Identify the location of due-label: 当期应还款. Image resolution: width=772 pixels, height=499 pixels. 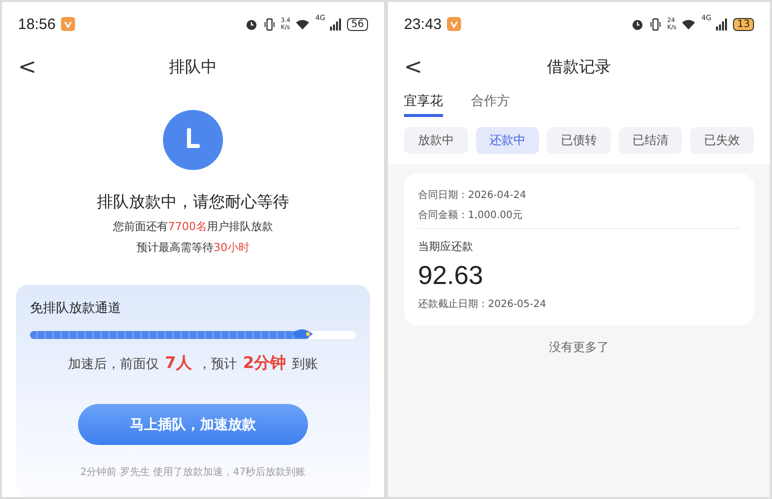
(446, 246).